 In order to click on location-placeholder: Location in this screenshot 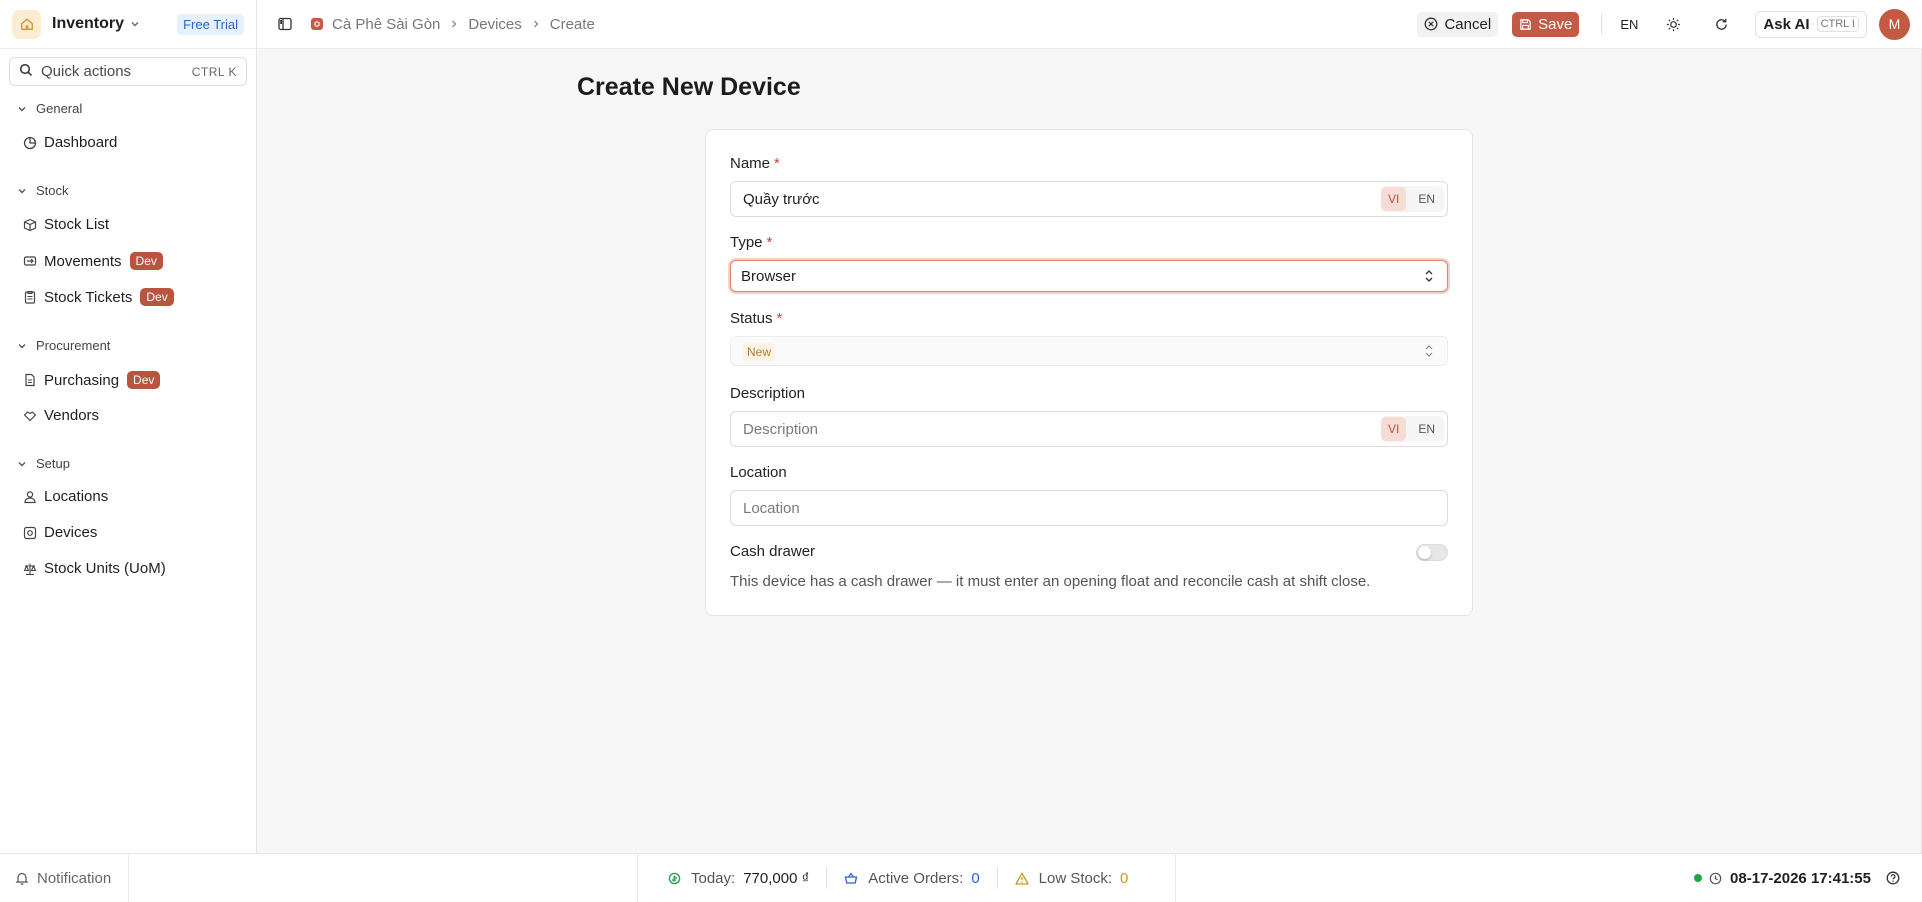, I will do `click(771, 508)`.